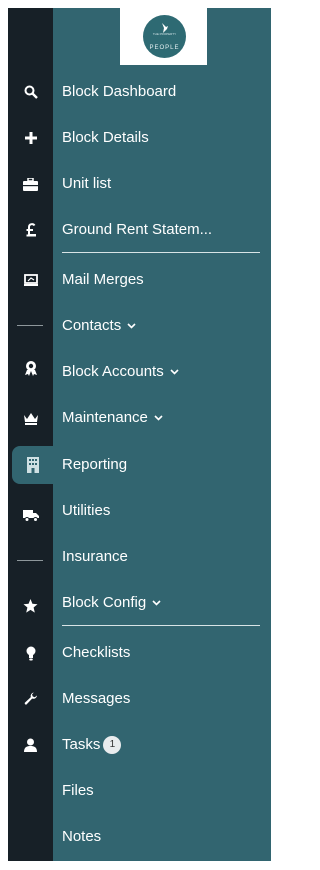 The width and height of the screenshot is (320, 870). Describe the element at coordinates (30, 280) in the screenshot. I see `screen-icon` at that location.